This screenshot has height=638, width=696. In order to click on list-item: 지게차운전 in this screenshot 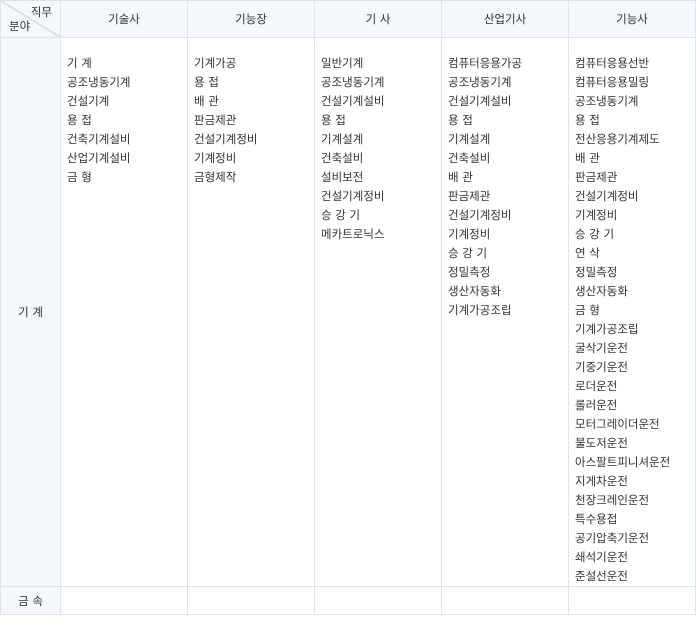, I will do `click(601, 481)`.